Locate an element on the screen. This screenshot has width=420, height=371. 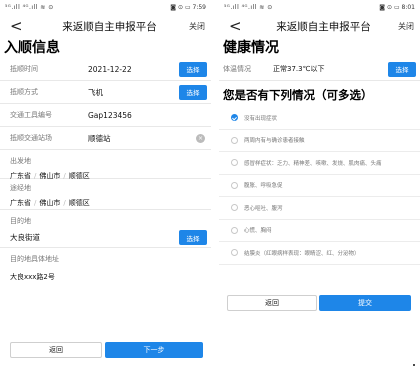
symptom-option: 恶心呕吐、腹泻 is located at coordinates (319, 208).